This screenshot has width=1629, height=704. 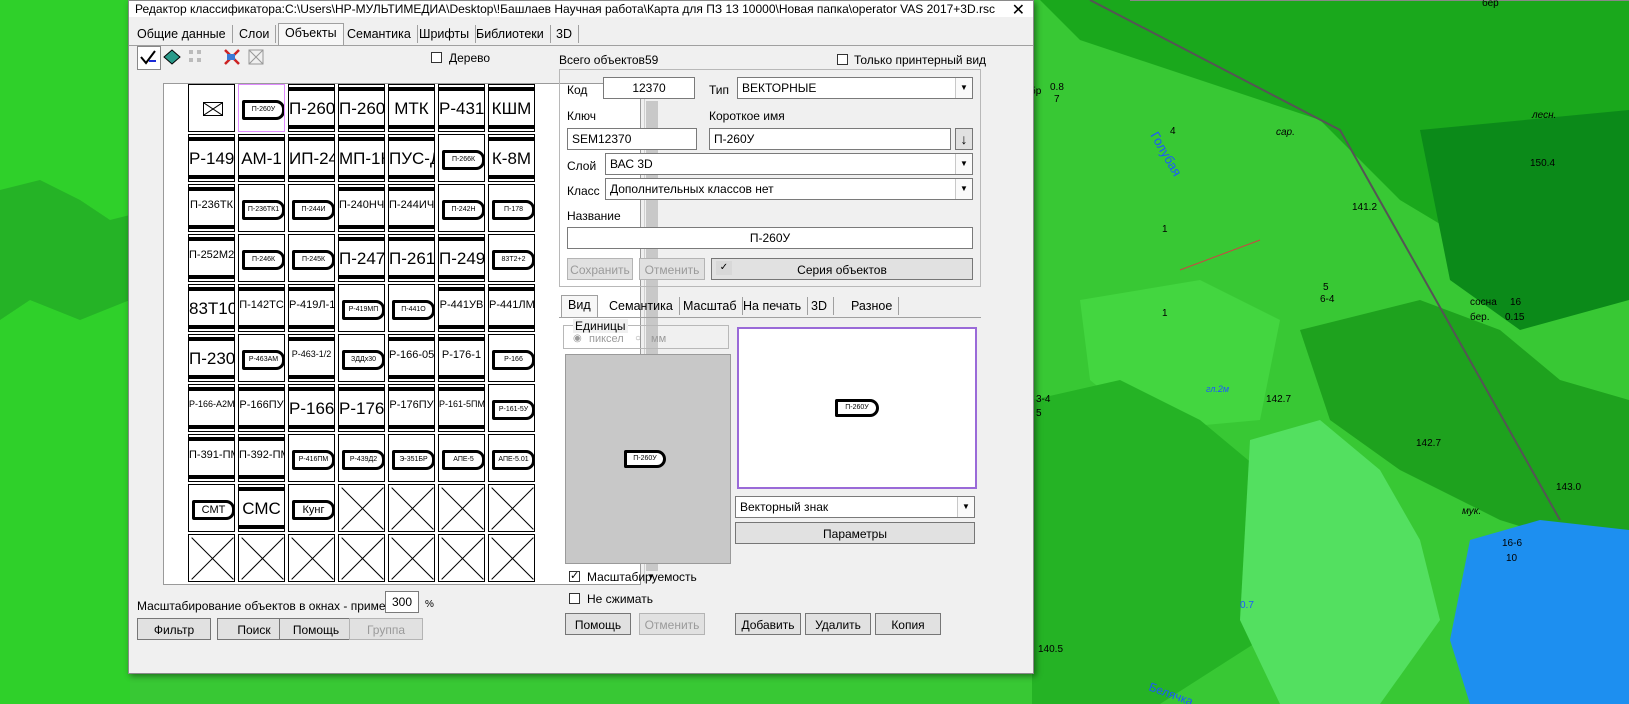 What do you see at coordinates (511, 258) in the screenshot?
I see `symbol-cell: 83Т2+2` at bounding box center [511, 258].